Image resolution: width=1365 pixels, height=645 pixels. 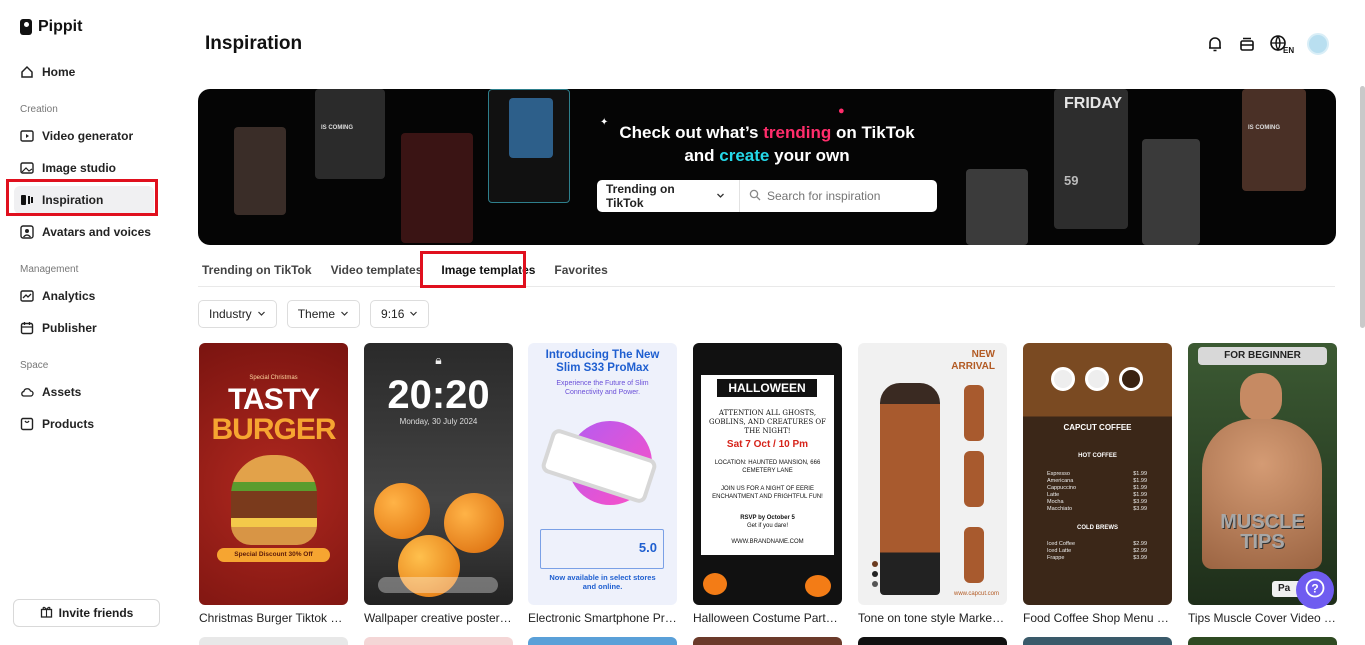 I want to click on sidebar-item-products: Products, so click(x=84, y=424).